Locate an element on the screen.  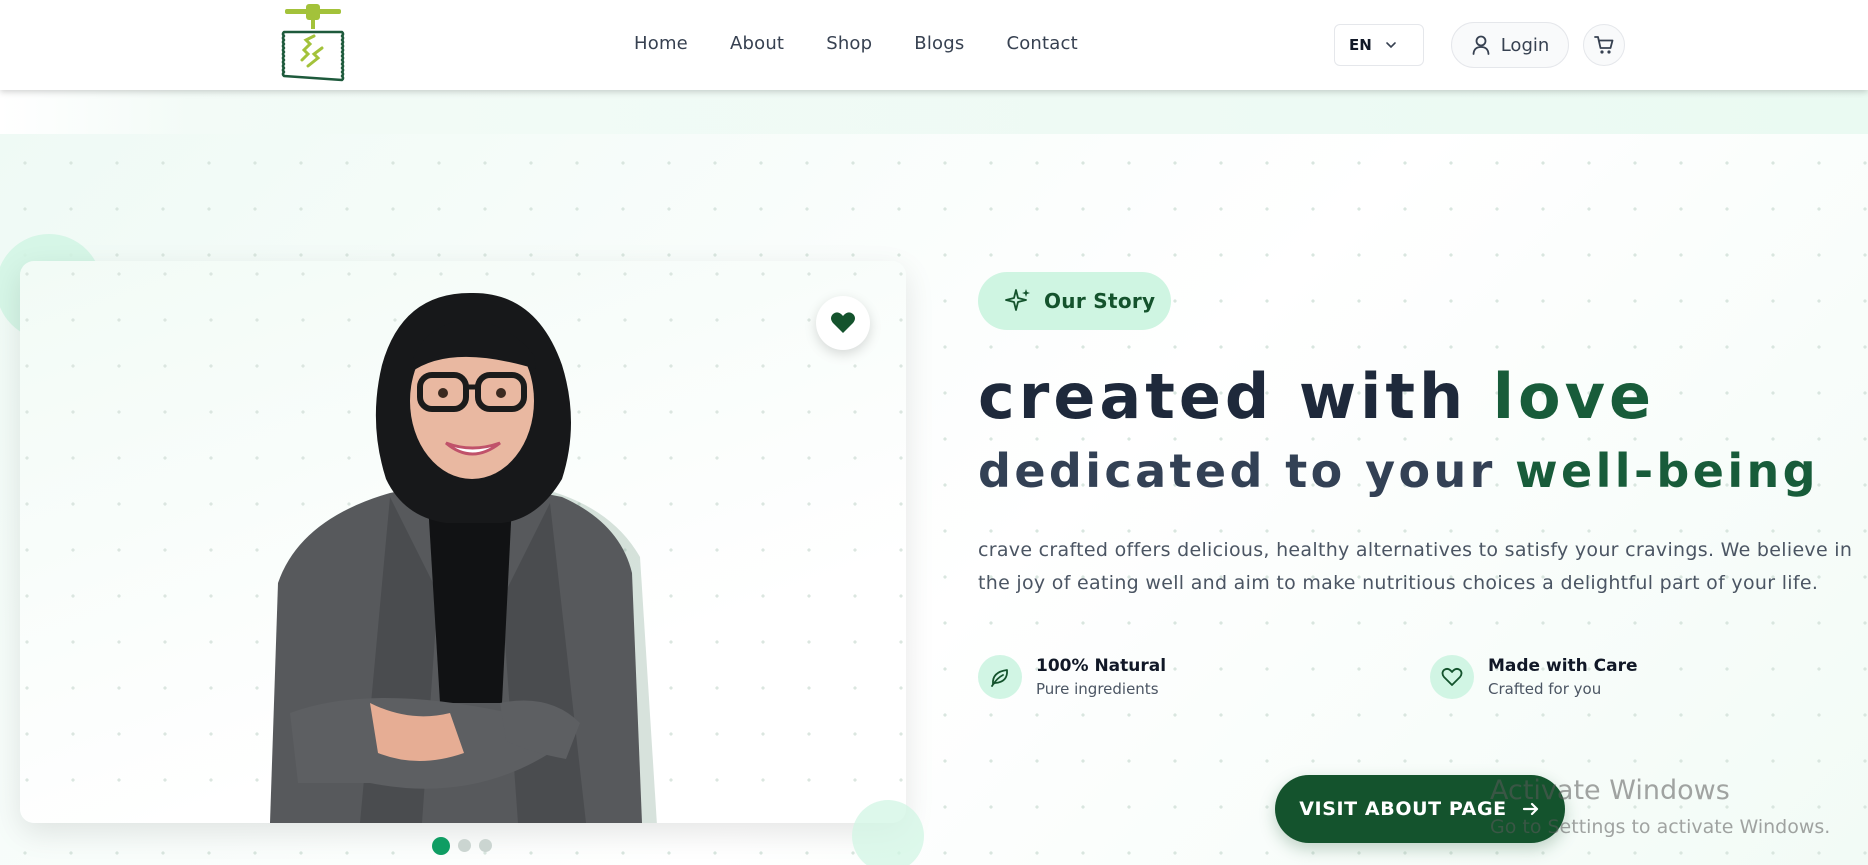
our-story-badge: Our Story is located at coordinates (1074, 301).